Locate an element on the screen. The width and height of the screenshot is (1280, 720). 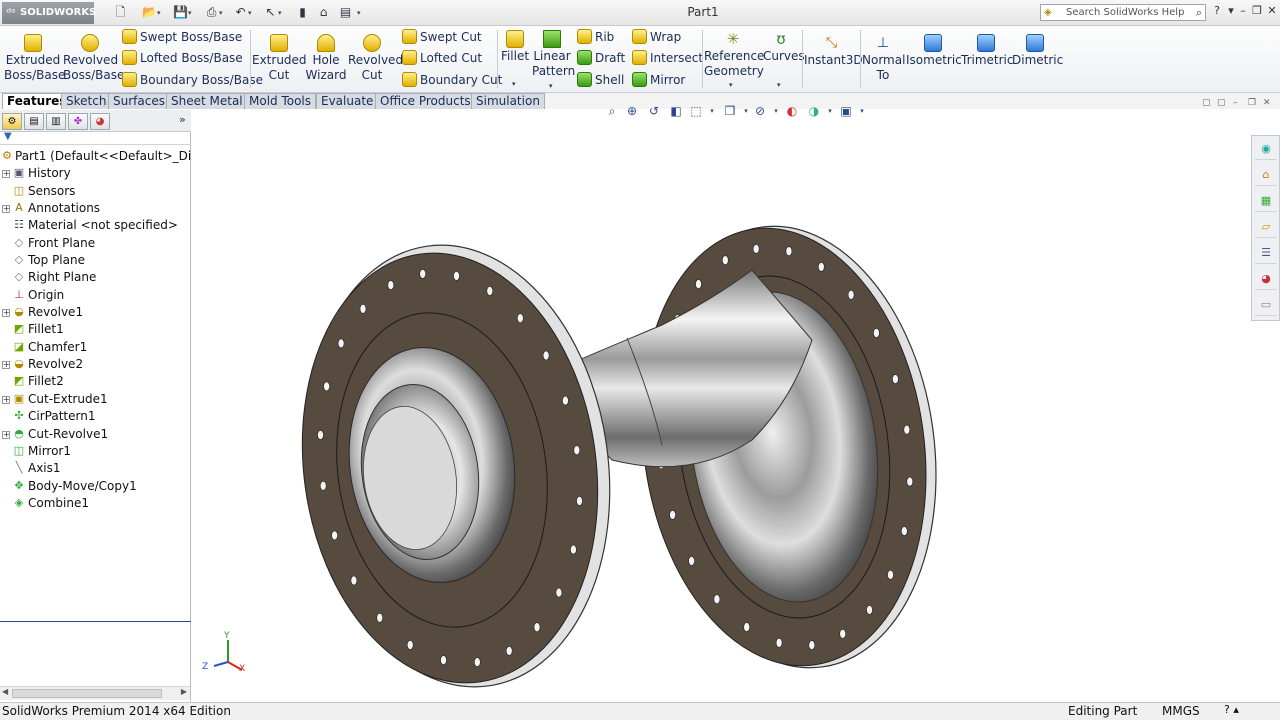
mirror-button: Mirror is located at coordinates (658, 80).